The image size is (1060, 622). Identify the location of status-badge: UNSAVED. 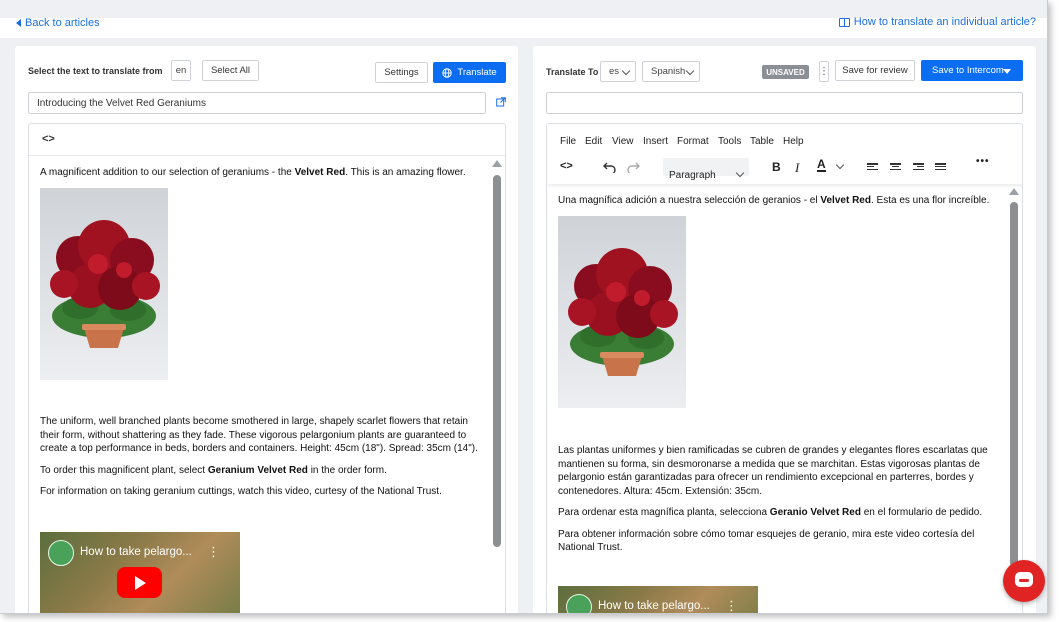
(785, 72).